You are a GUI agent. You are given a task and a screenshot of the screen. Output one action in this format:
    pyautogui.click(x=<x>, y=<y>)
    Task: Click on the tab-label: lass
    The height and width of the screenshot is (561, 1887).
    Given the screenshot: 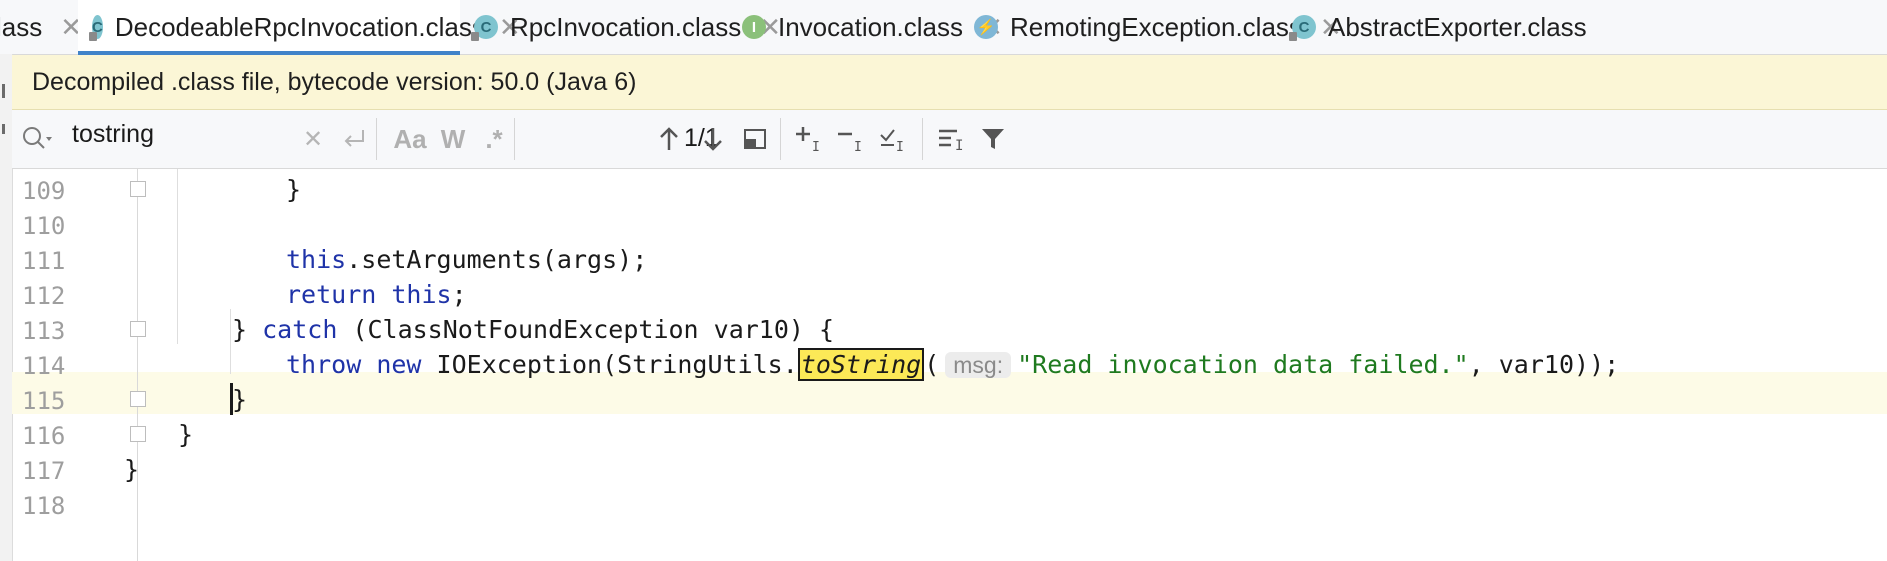 What is the action you would take?
    pyautogui.click(x=21, y=26)
    